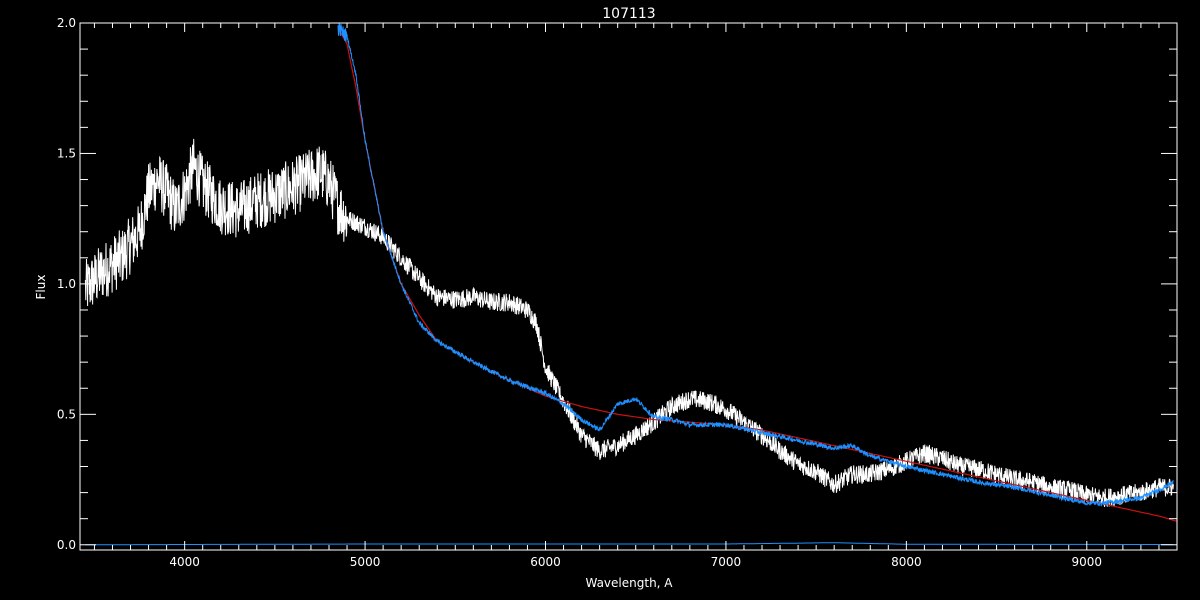 The width and height of the screenshot is (1200, 600). What do you see at coordinates (41, 287) in the screenshot?
I see `y-axis-label: Flux` at bounding box center [41, 287].